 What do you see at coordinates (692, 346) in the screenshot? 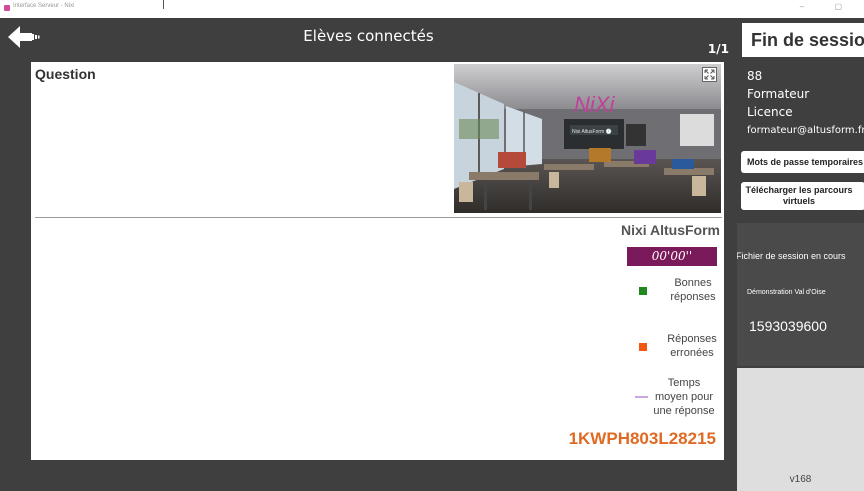
I see `legend-label-bad: Réponses erronées` at bounding box center [692, 346].